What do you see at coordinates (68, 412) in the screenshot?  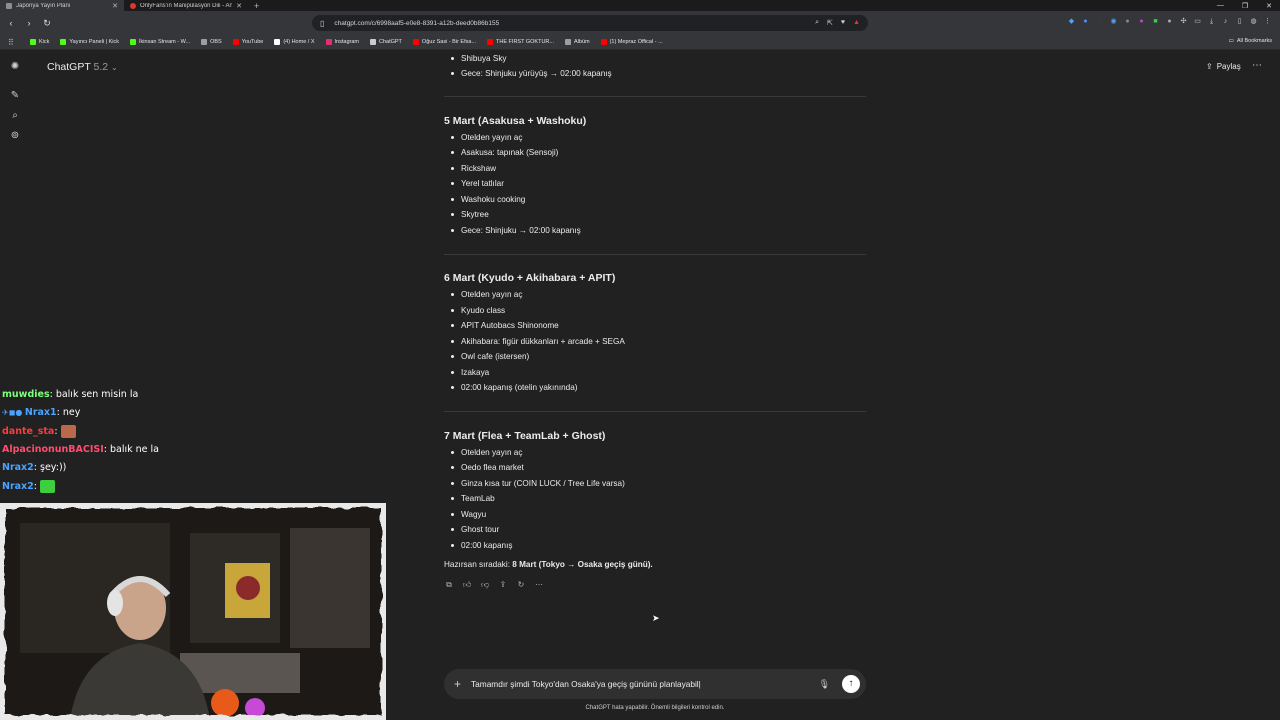 I see `chat-text: : ney` at bounding box center [68, 412].